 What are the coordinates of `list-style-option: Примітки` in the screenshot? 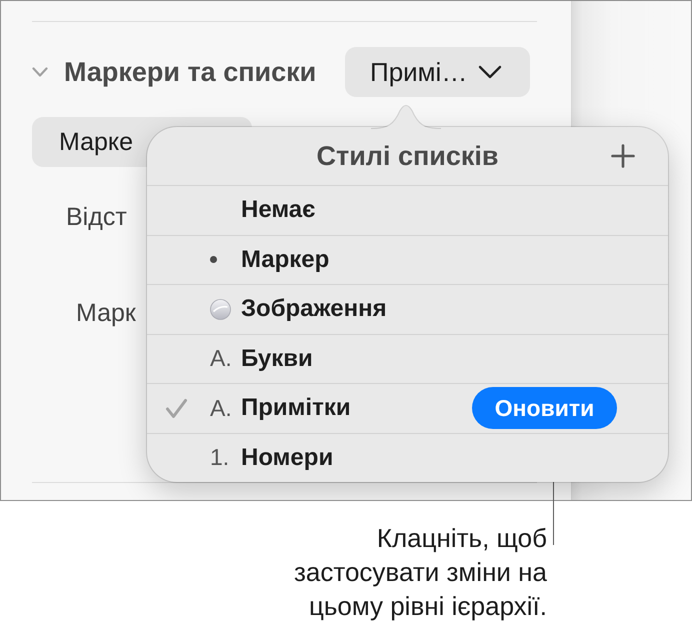 It's located at (296, 408).